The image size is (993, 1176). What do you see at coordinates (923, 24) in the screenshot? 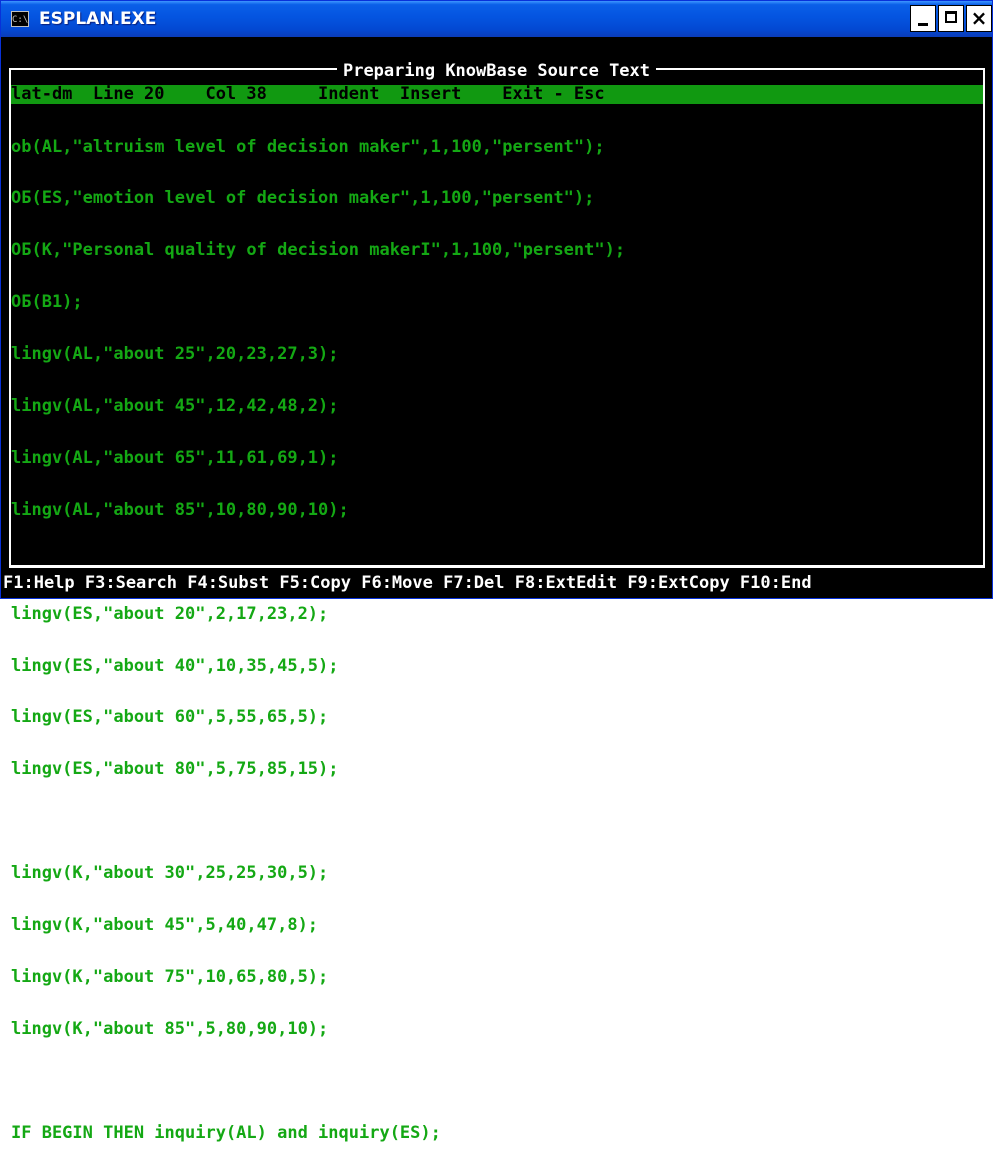
I see `minimize-icon` at bounding box center [923, 24].